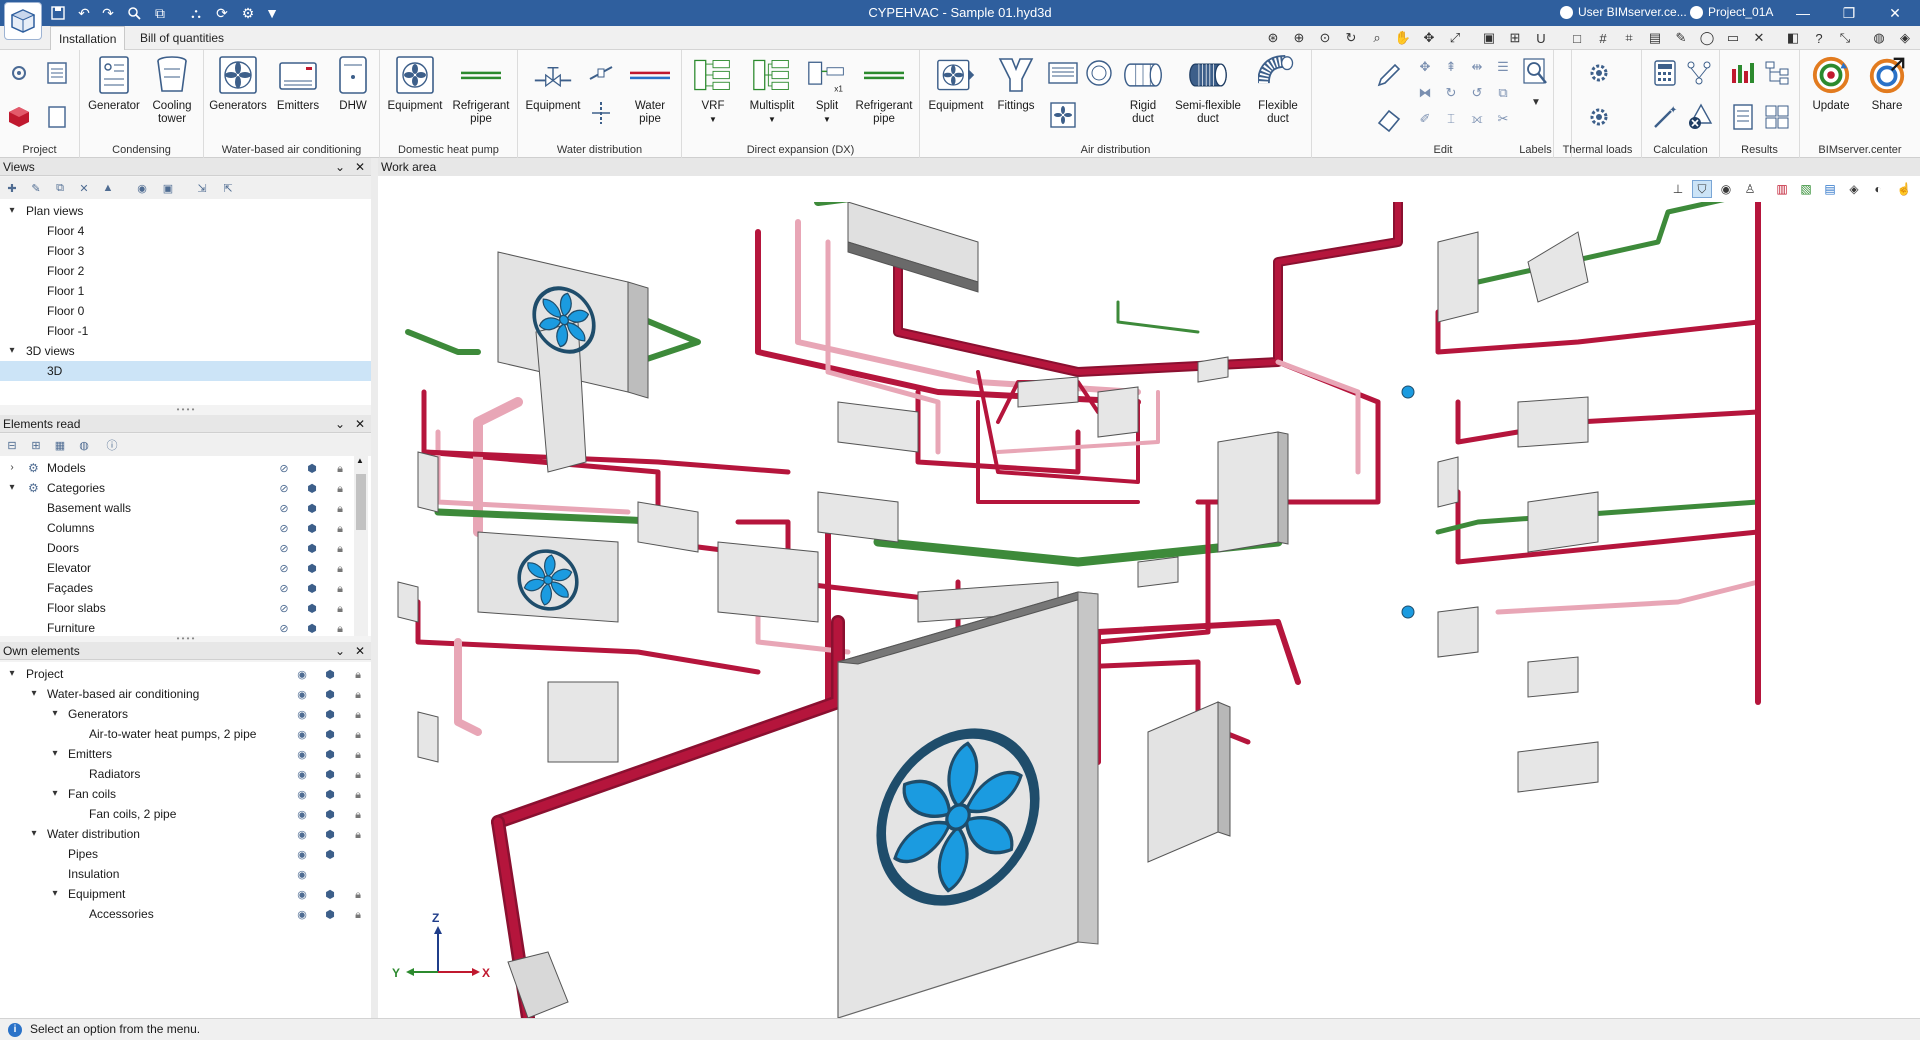 This screenshot has height=1040, width=1920. What do you see at coordinates (1750, 189) in the screenshot?
I see `walk-icon: ♙` at bounding box center [1750, 189].